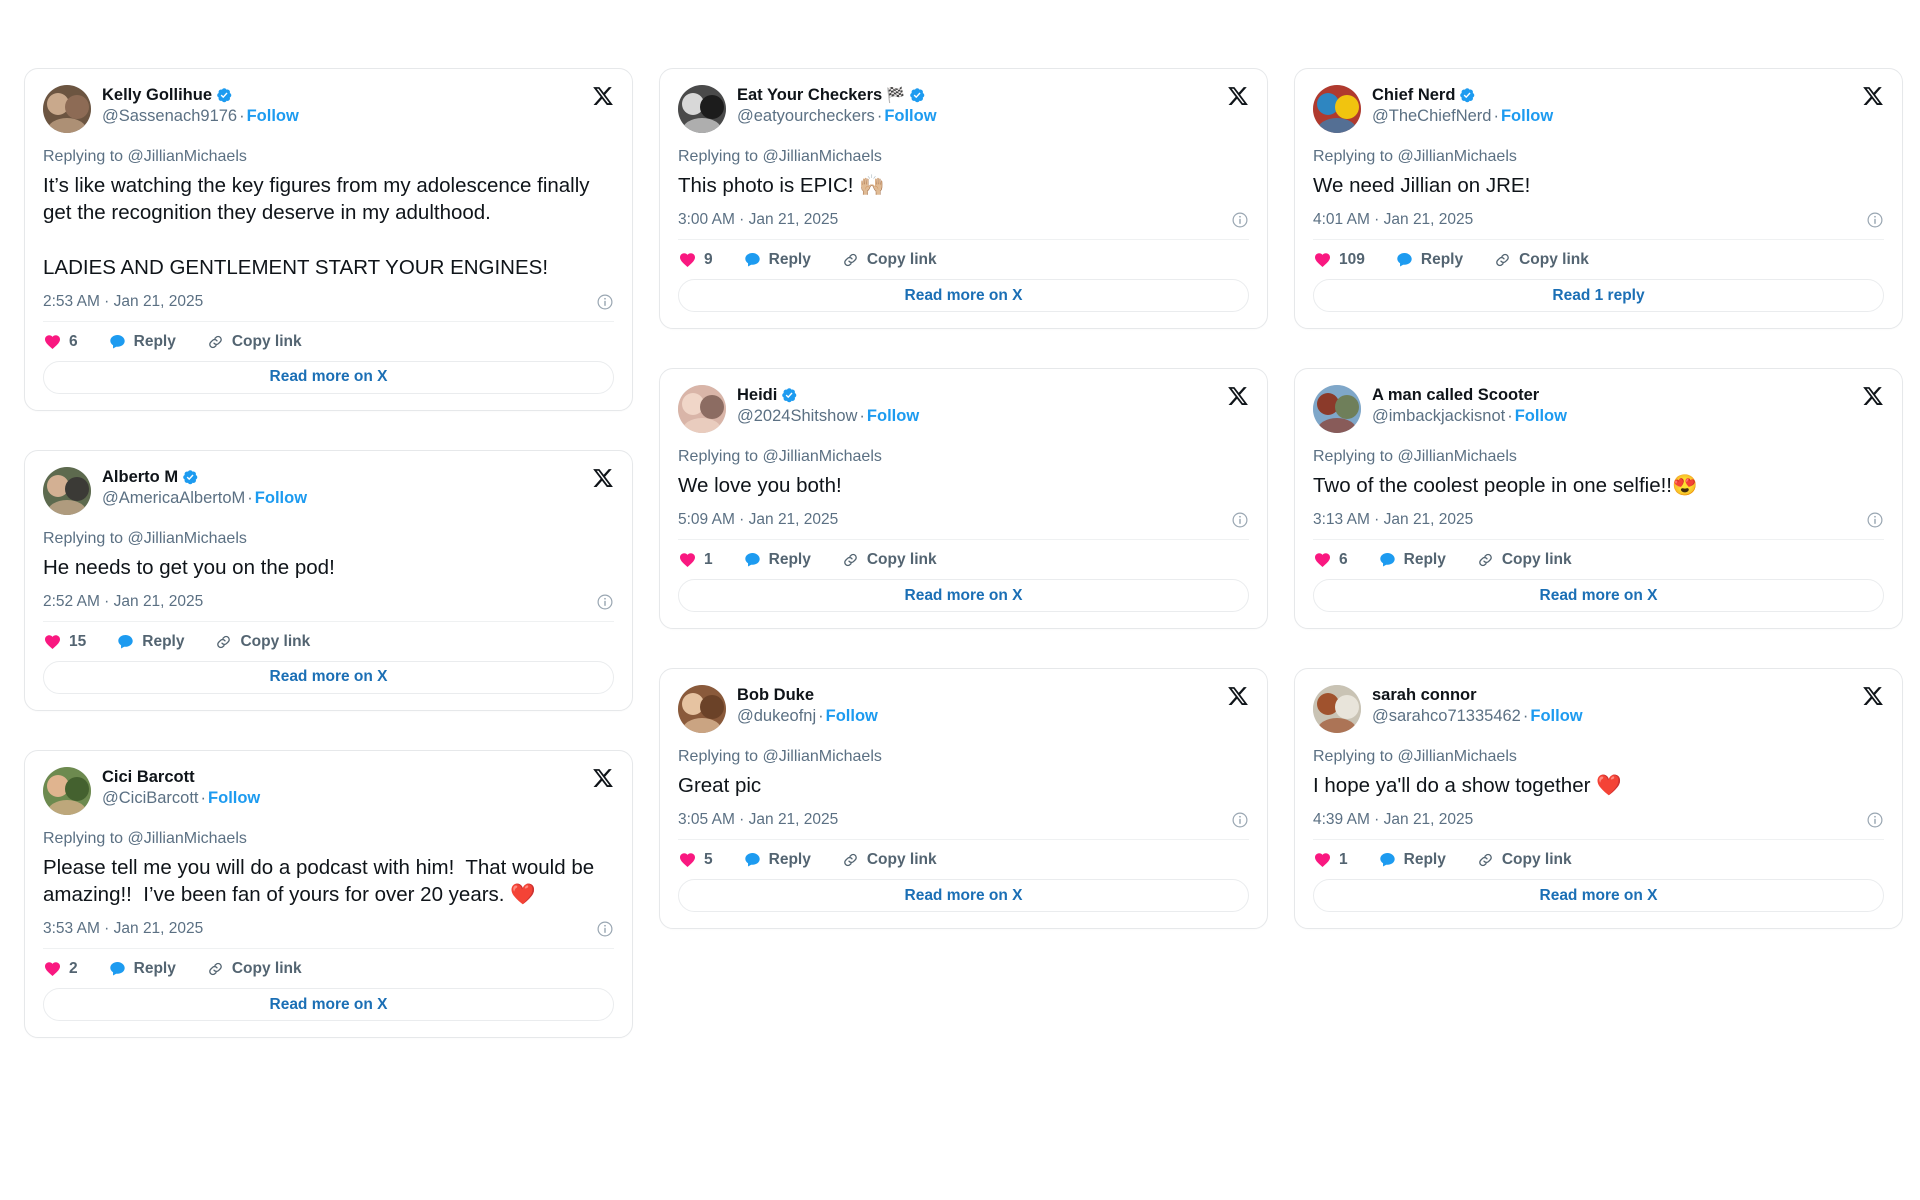 The width and height of the screenshot is (1920, 1200). I want to click on like-action: 109, so click(1339, 260).